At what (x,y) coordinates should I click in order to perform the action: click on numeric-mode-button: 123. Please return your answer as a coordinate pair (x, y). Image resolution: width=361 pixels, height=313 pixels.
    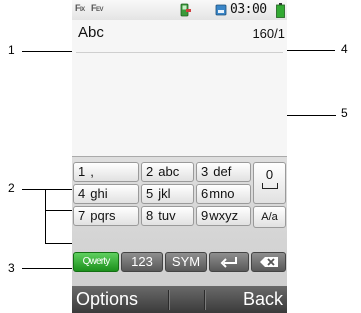
    Looking at the image, I should click on (142, 262).